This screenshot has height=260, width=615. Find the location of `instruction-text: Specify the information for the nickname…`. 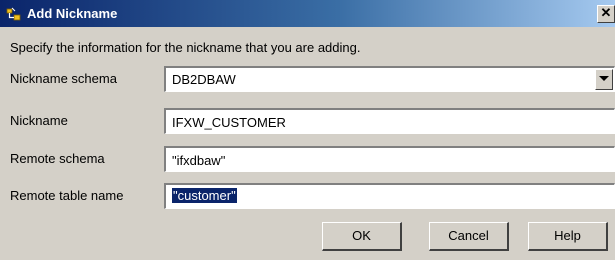

instruction-text: Specify the information for the nickname… is located at coordinates (185, 47).